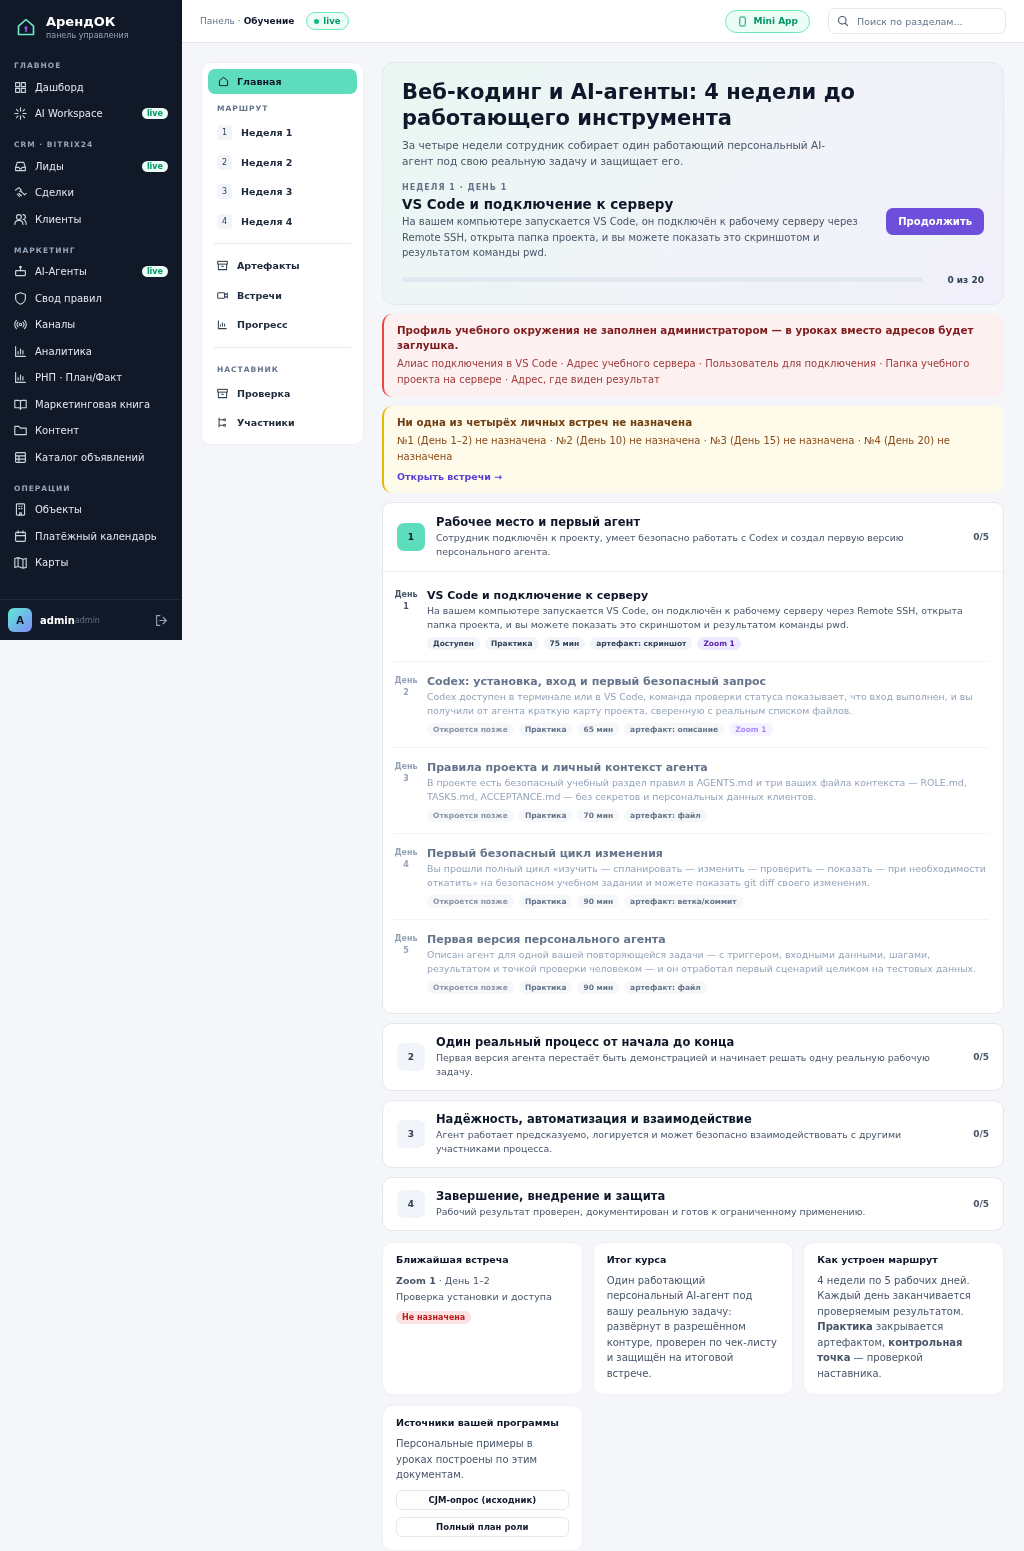 This screenshot has width=1024, height=1551. Describe the element at coordinates (406, 692) in the screenshot. I see `day-number: 2` at that location.